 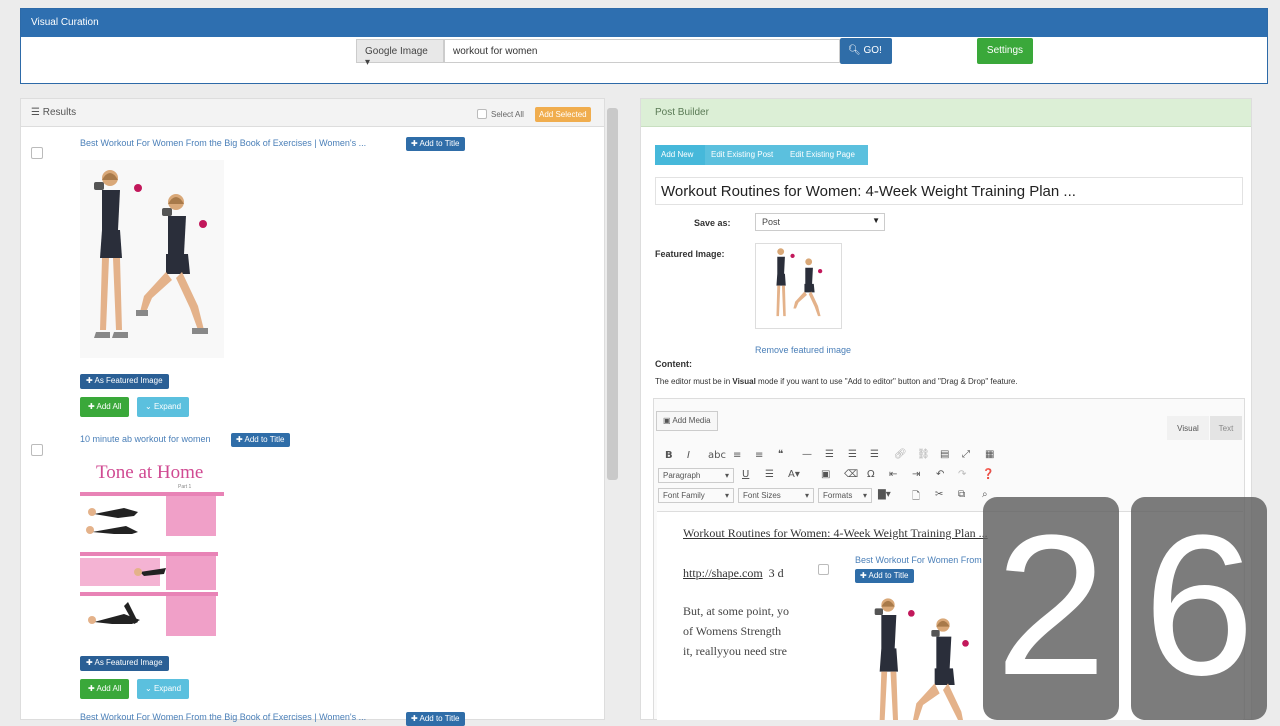 I want to click on results-scrollbar, so click(x=612, y=294).